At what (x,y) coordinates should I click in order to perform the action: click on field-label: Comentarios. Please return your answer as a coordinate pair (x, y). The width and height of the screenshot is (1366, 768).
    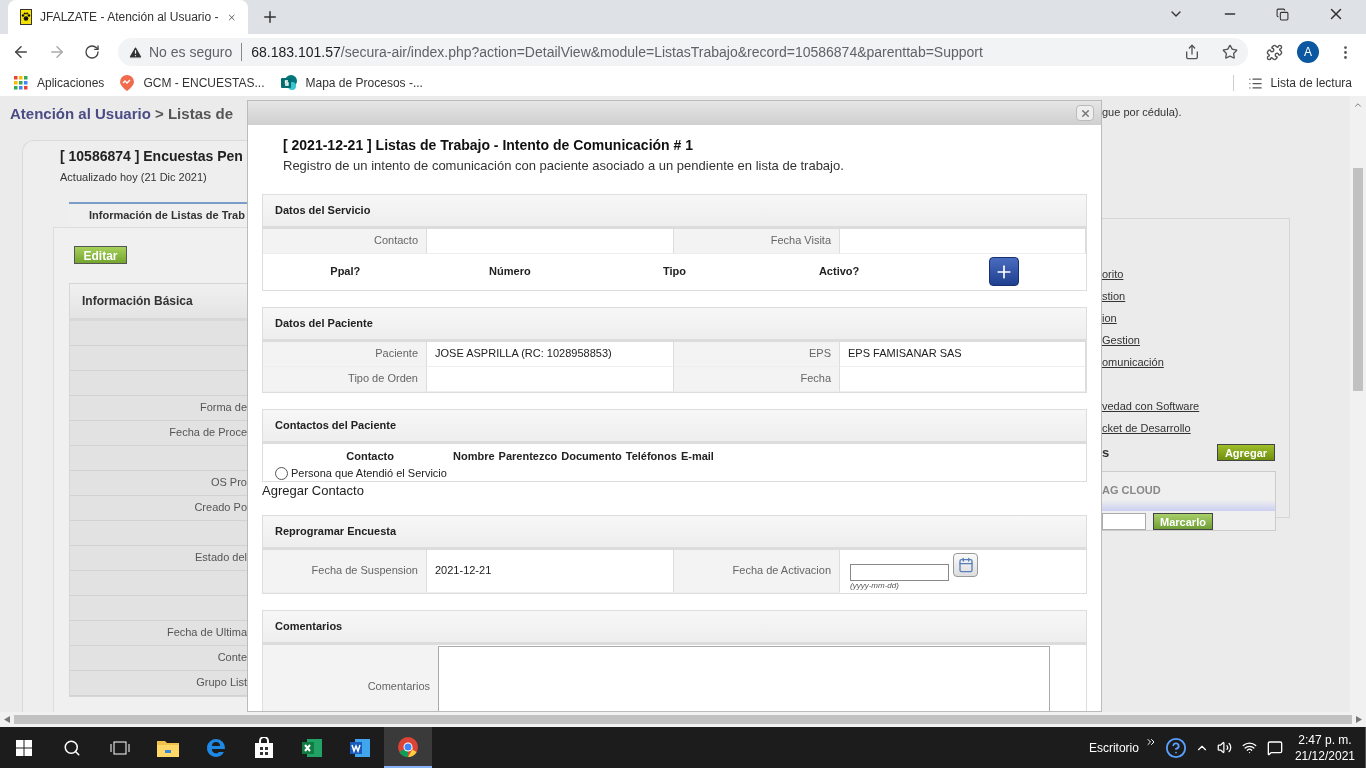
    Looking at the image, I should click on (350, 677).